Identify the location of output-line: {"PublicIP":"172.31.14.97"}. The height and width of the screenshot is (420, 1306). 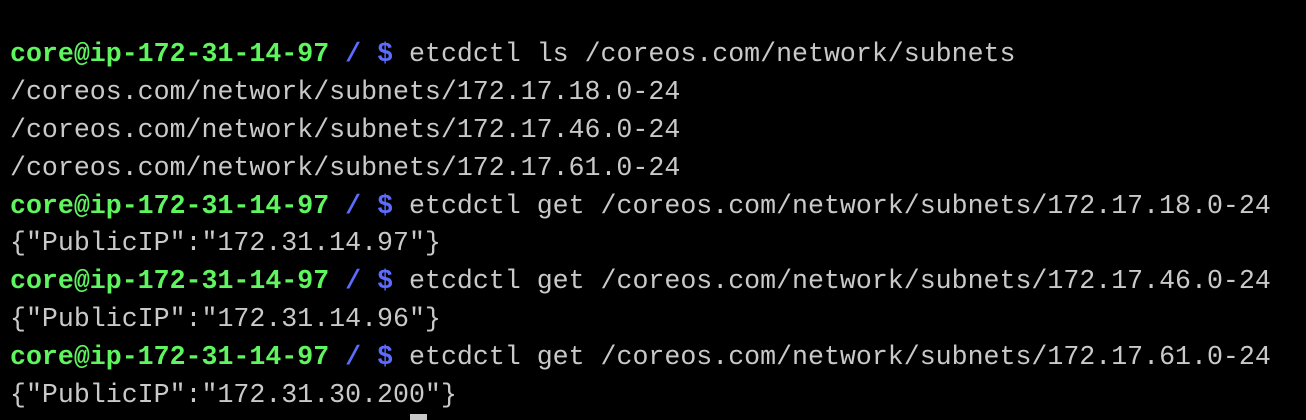
(225, 243).